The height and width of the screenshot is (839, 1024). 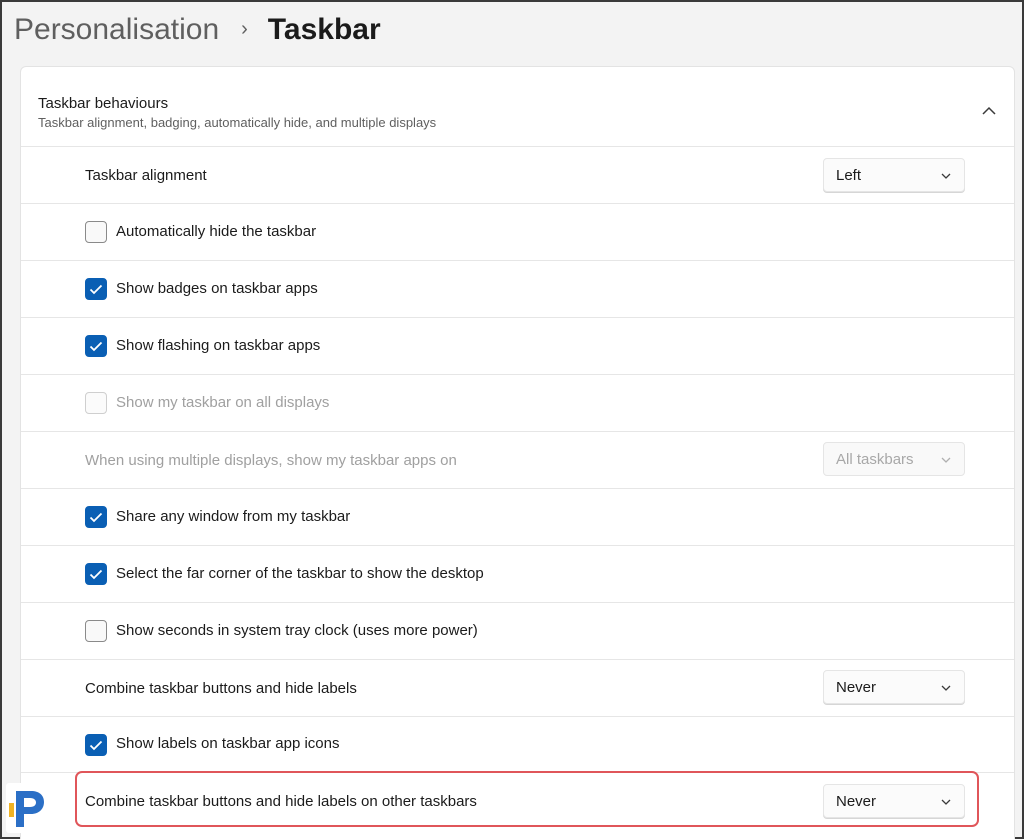 I want to click on combine-buttons-label: Combine taskbar buttons and hide labels, so click(x=221, y=688).